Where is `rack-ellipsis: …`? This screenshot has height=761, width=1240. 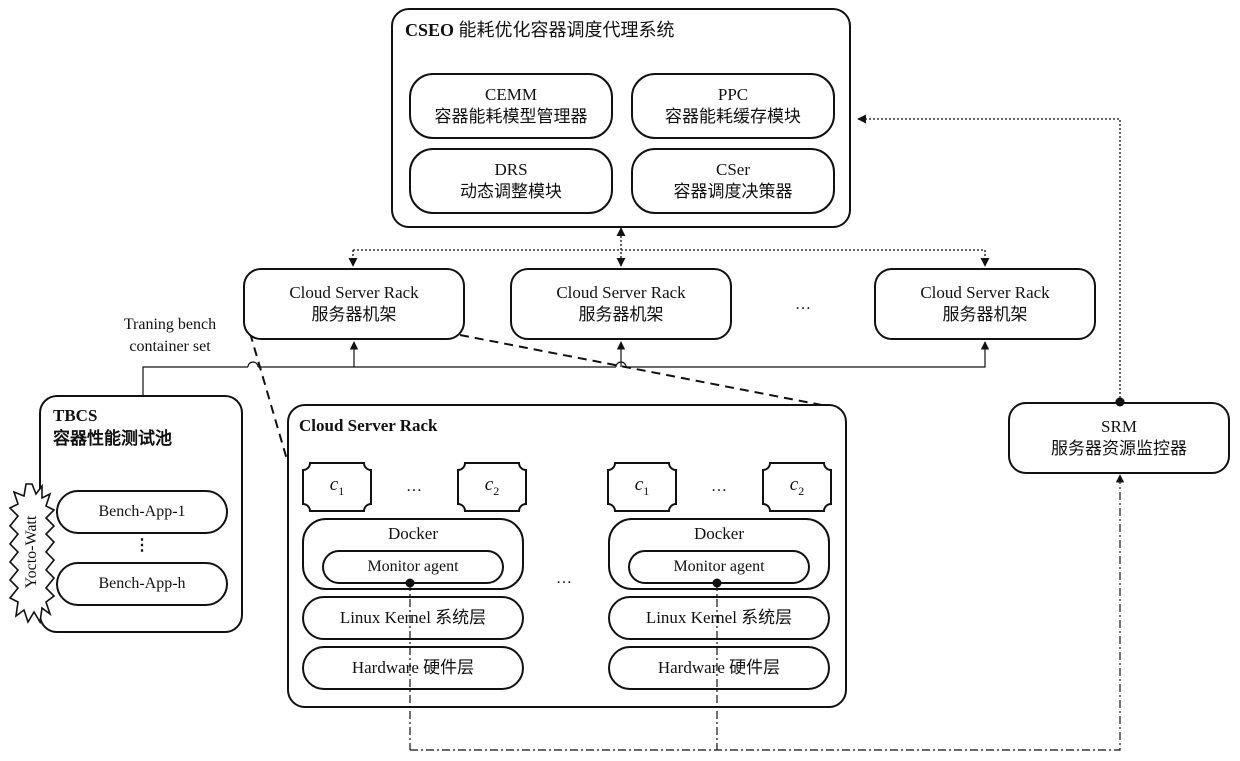
rack-ellipsis: … is located at coordinates (803, 304).